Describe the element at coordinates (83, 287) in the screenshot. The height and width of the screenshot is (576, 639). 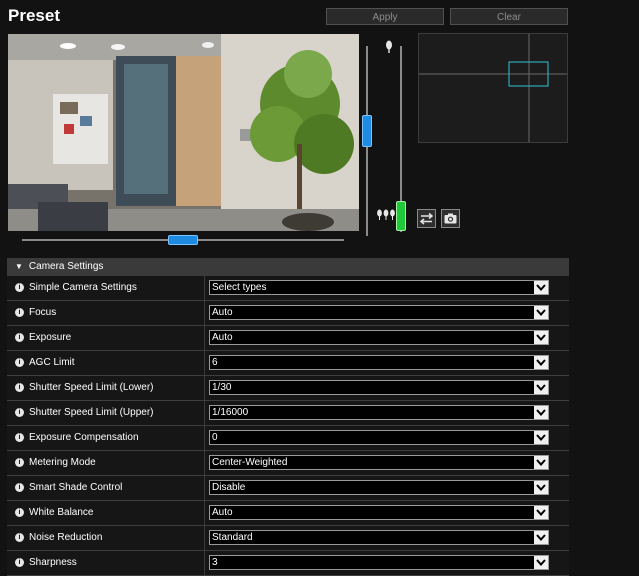
I see `setting-label: Simple Camera Settings` at that location.